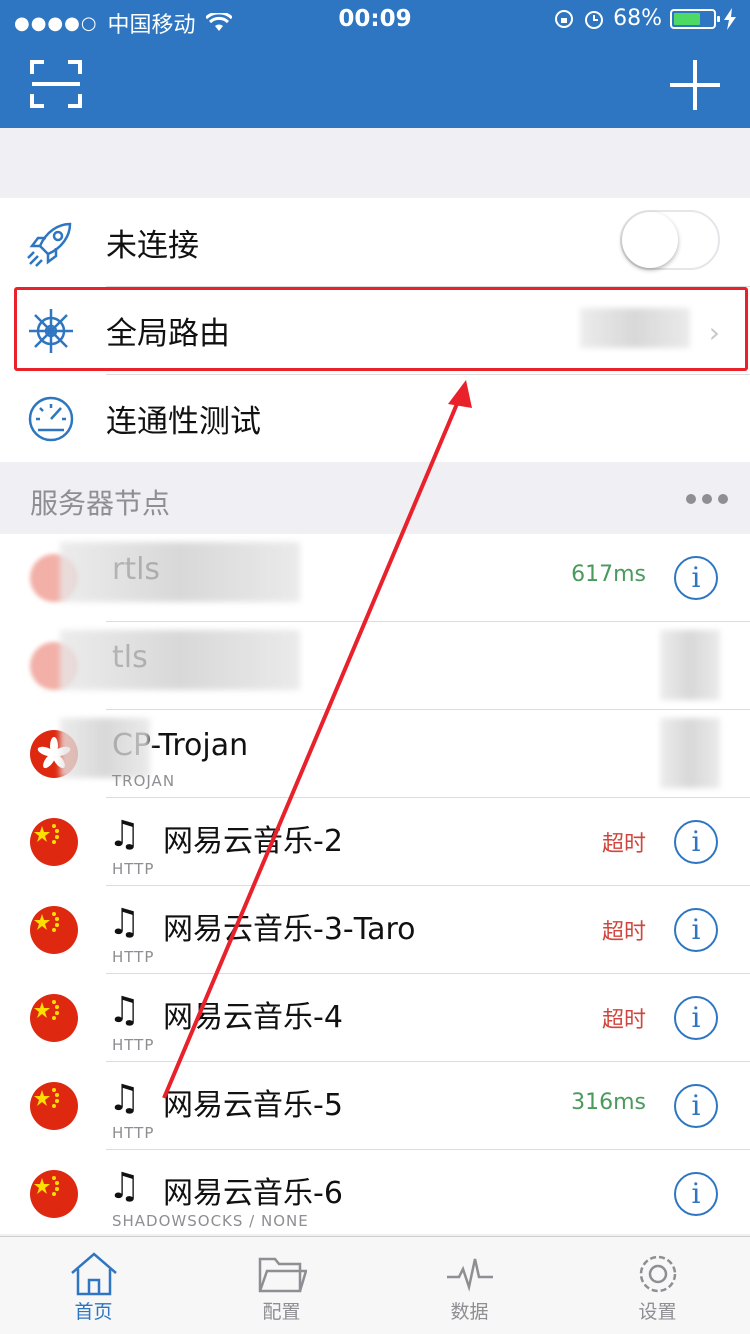 The image size is (750, 1334). Describe the element at coordinates (637, 18) in the screenshot. I see `battery-percent: 68%` at that location.